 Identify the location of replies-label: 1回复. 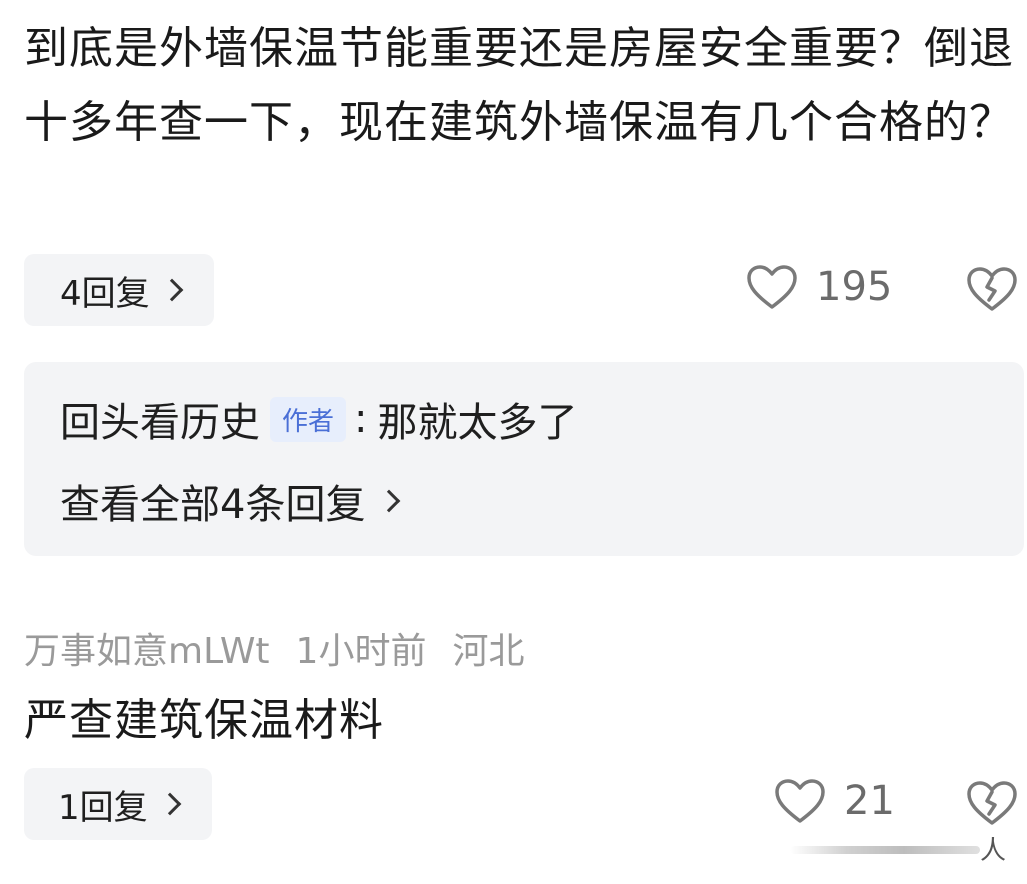
(103, 807).